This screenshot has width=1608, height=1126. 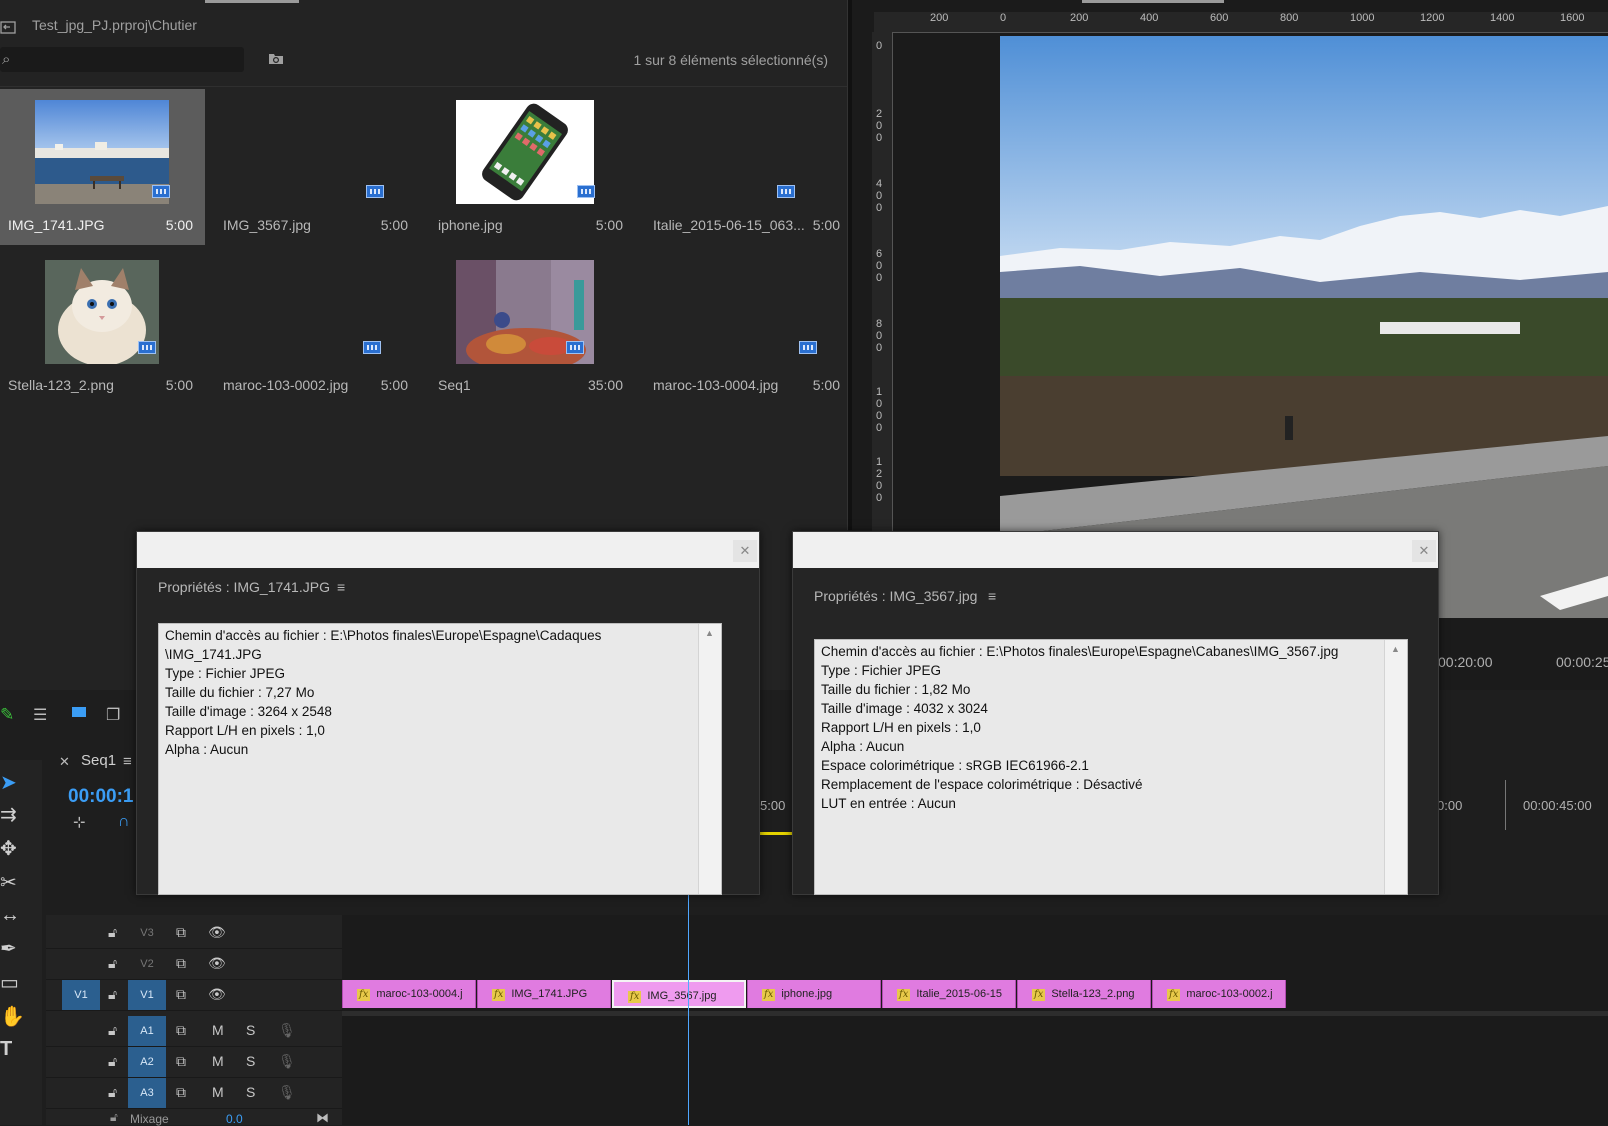 What do you see at coordinates (102, 327) in the screenshot?
I see `project-item-stella: Stella-123_2.png 5:00` at bounding box center [102, 327].